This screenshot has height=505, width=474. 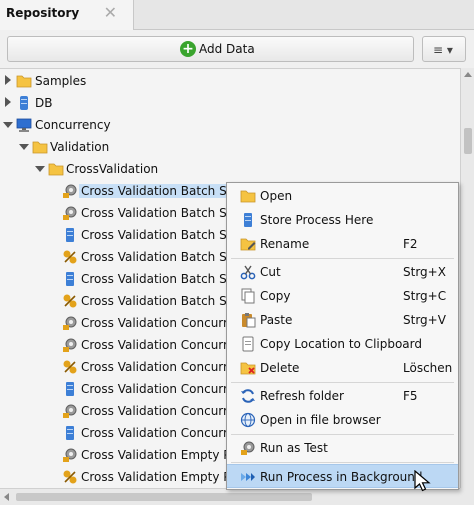 What do you see at coordinates (24, 125) in the screenshot?
I see `computer-icon` at bounding box center [24, 125].